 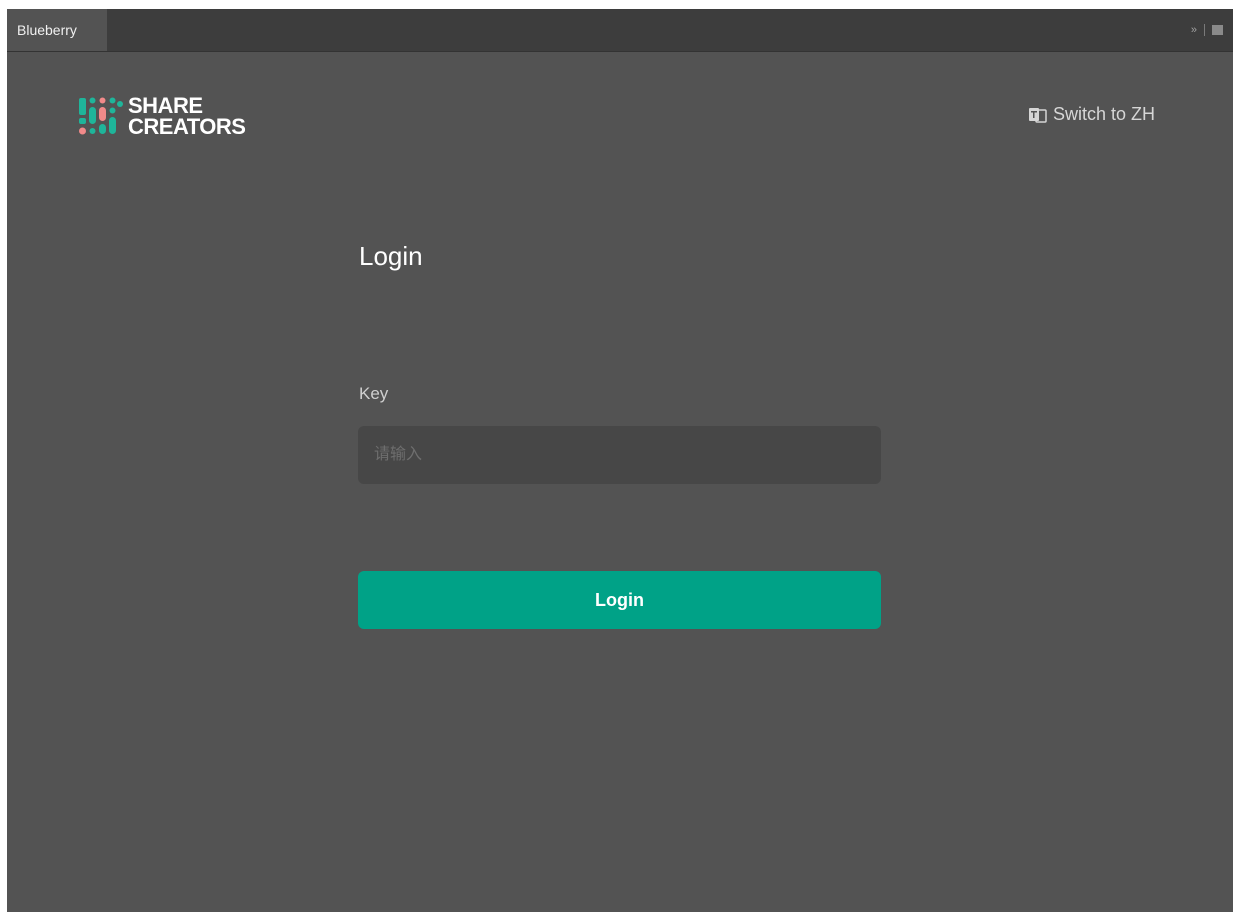 What do you see at coordinates (1103, 114) in the screenshot?
I see `switch-language-label: Switch to ZH` at bounding box center [1103, 114].